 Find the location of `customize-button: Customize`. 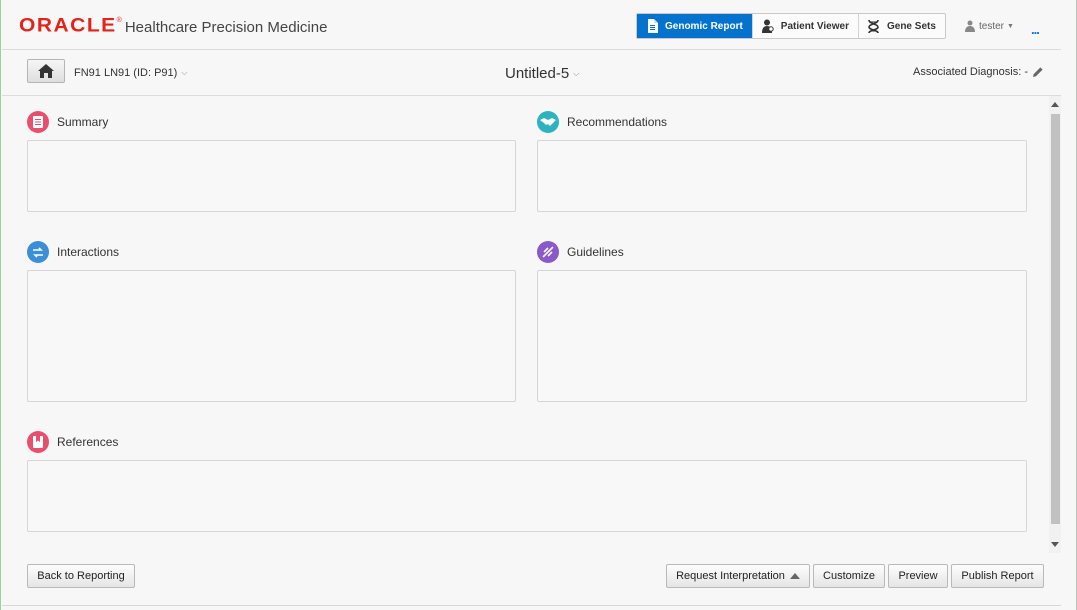

customize-button: Customize is located at coordinates (849, 576).